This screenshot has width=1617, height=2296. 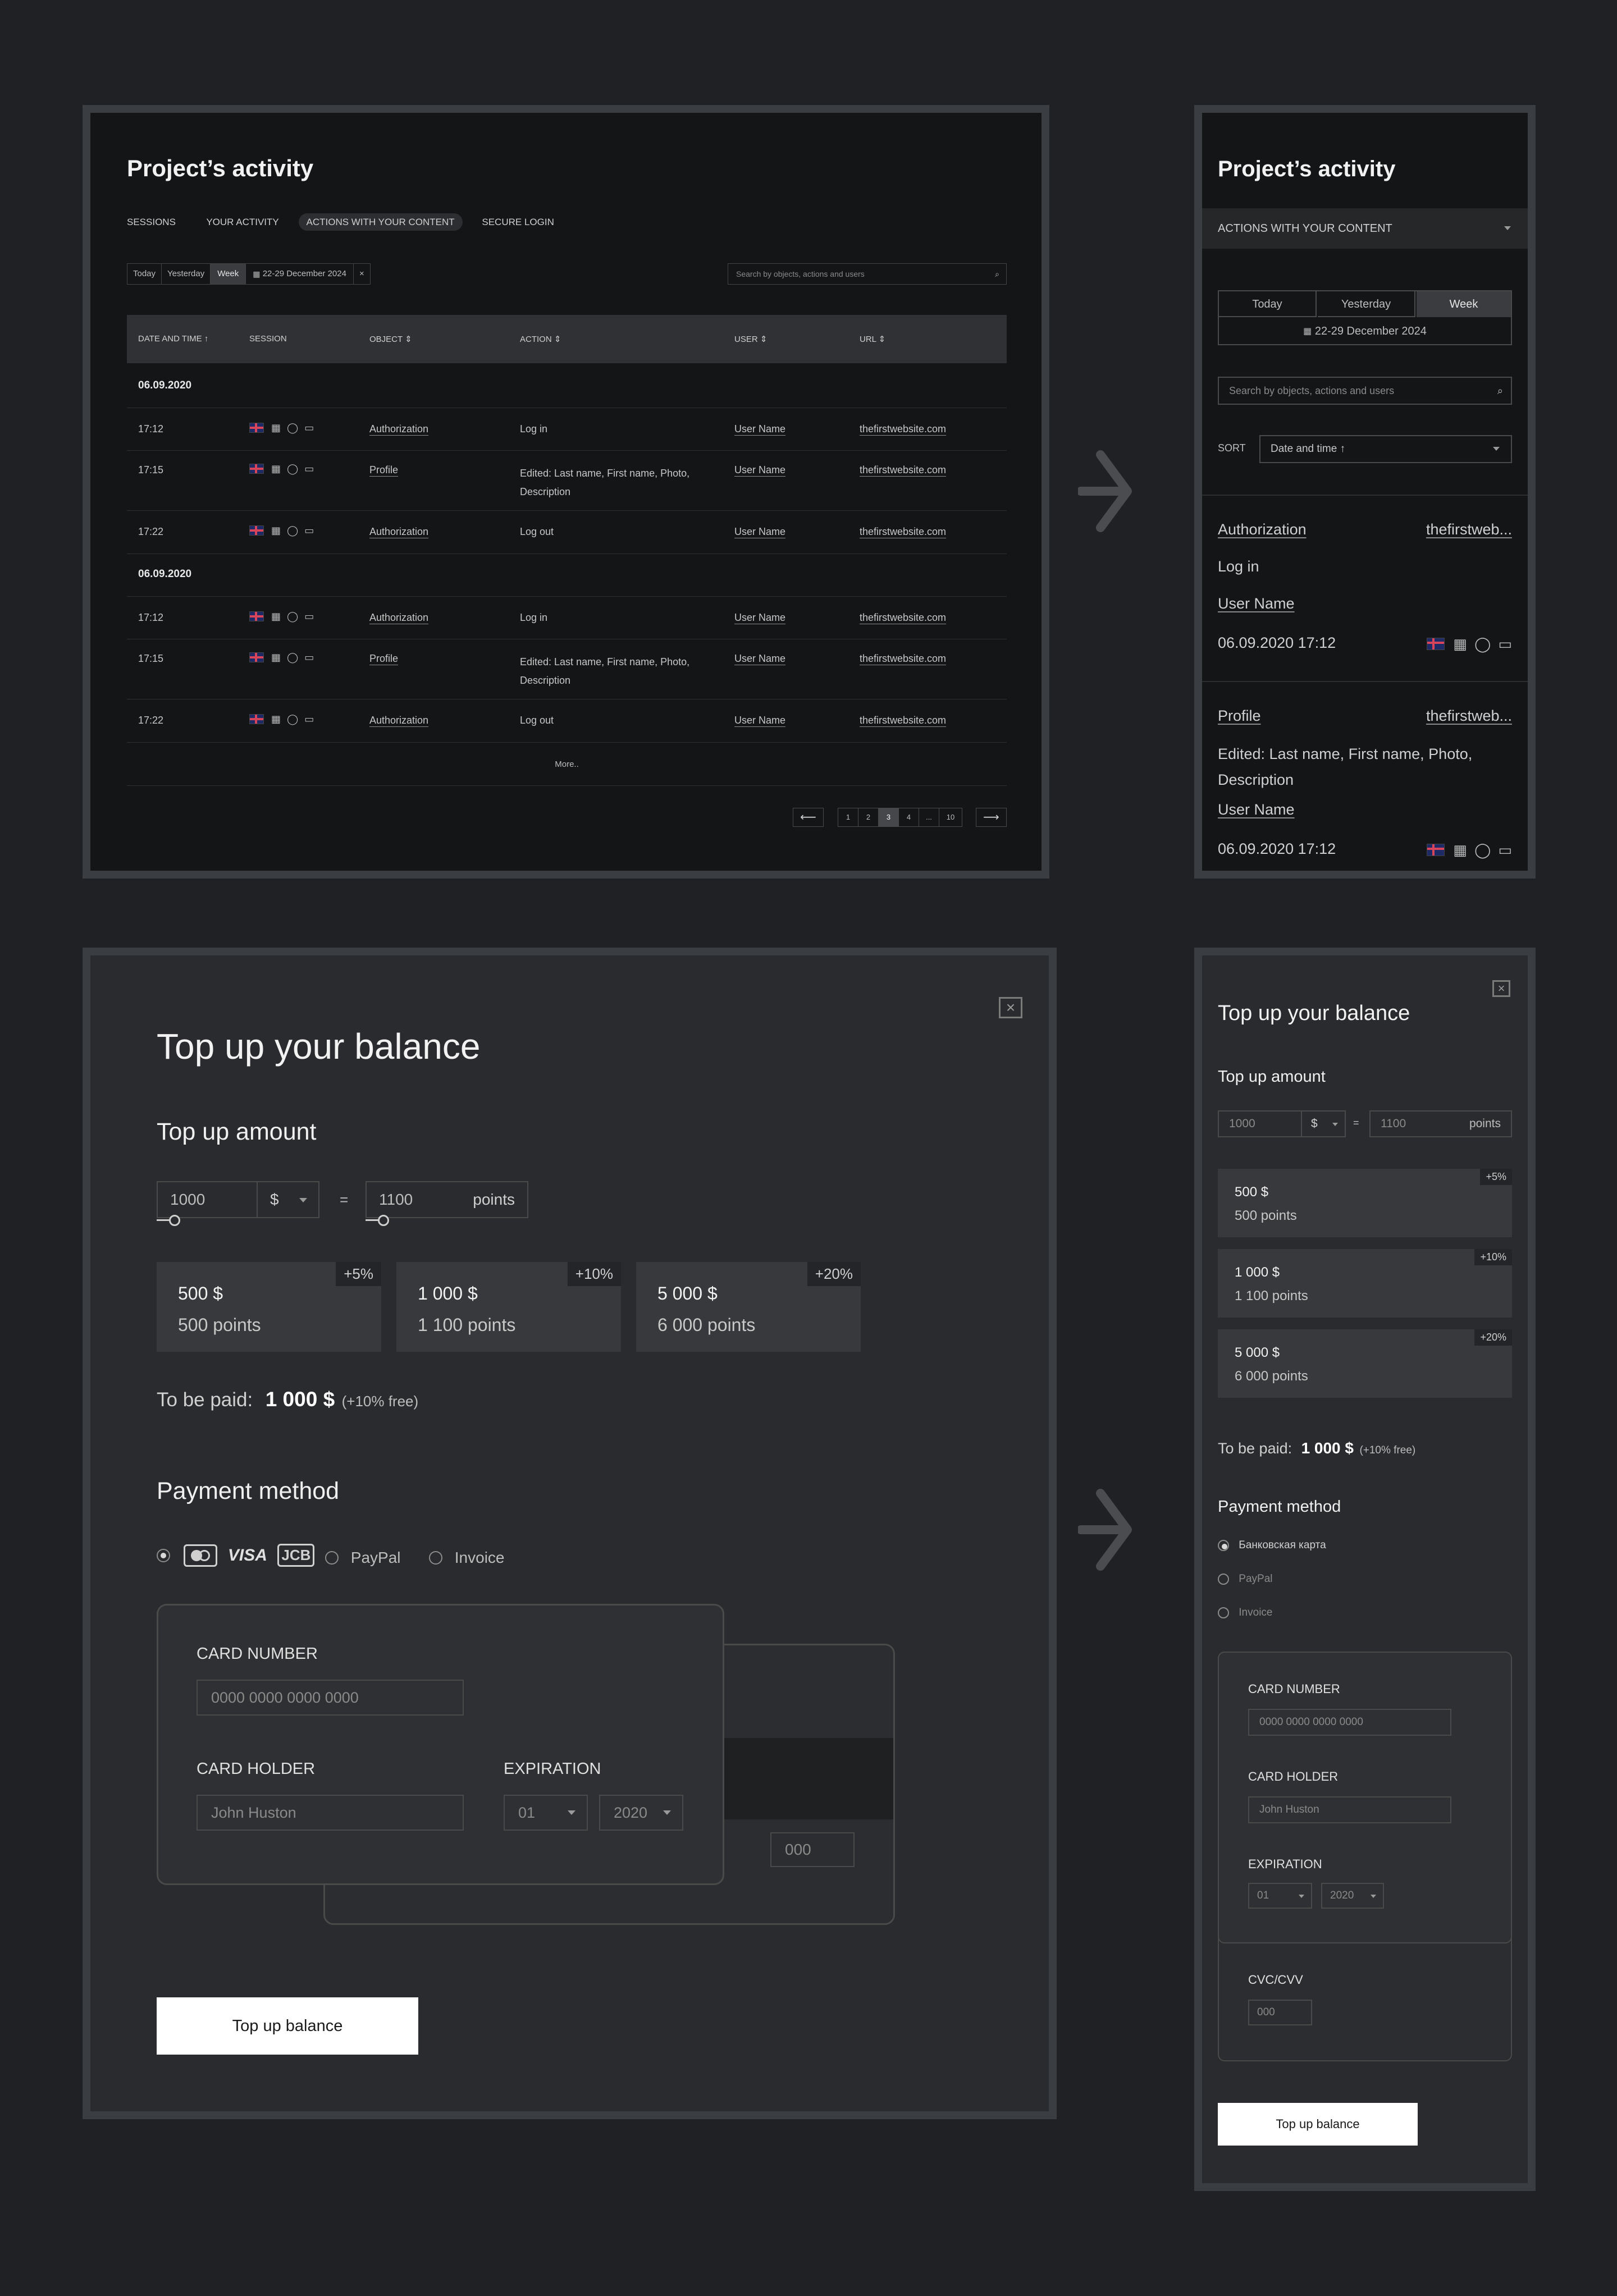 What do you see at coordinates (540, 339) in the screenshot?
I see `col-action: ACTION ⇕` at bounding box center [540, 339].